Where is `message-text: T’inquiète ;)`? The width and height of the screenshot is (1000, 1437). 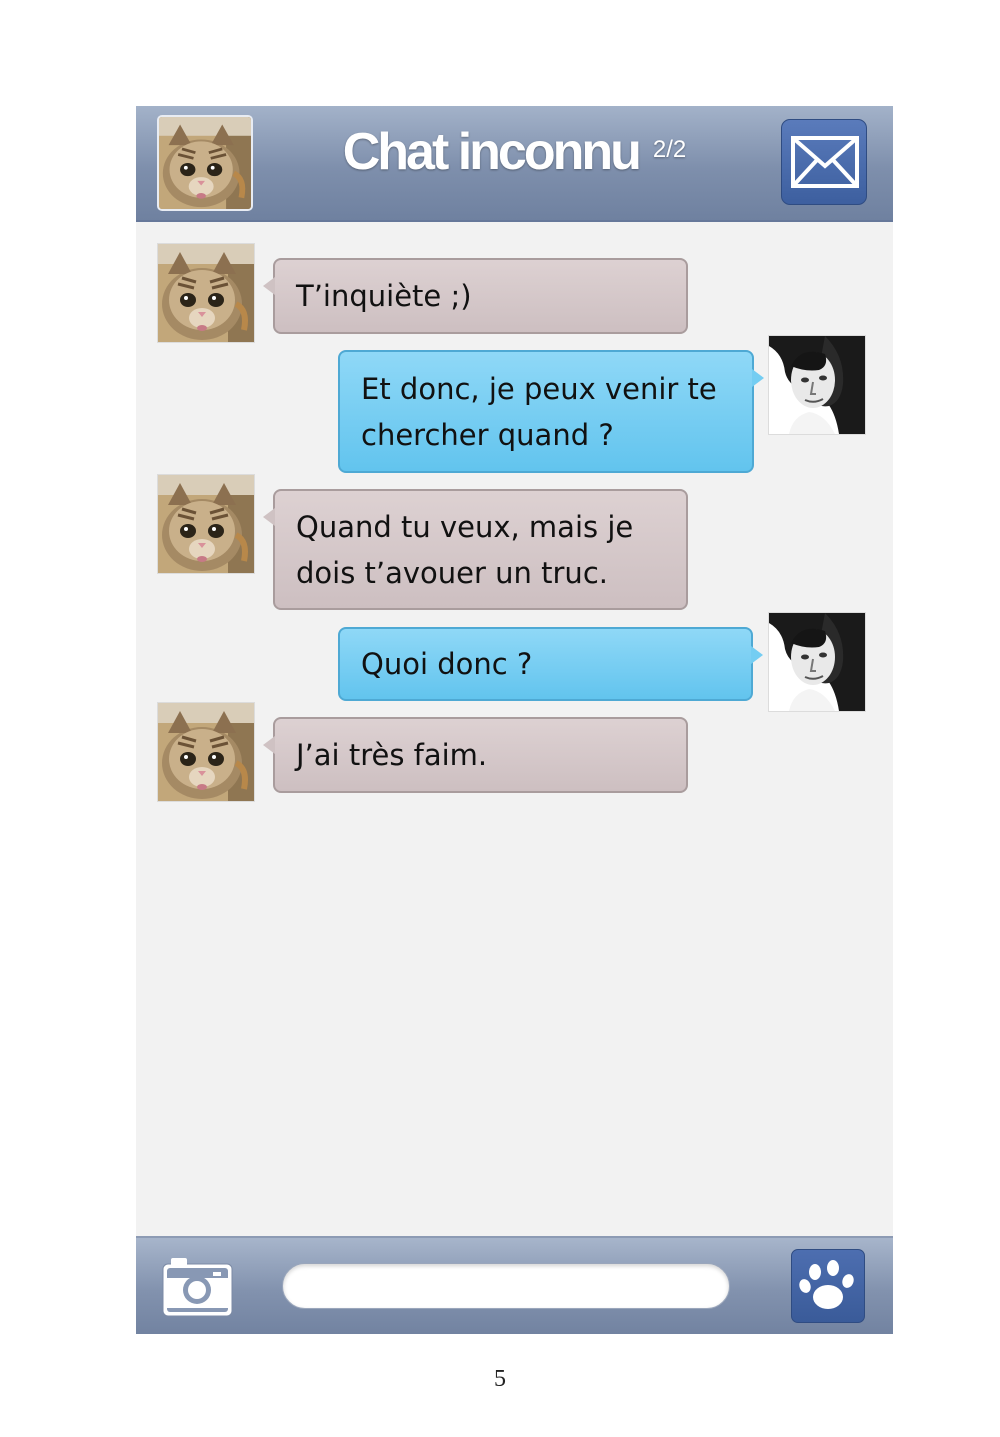 message-text: T’inquiète ;) is located at coordinates (384, 296).